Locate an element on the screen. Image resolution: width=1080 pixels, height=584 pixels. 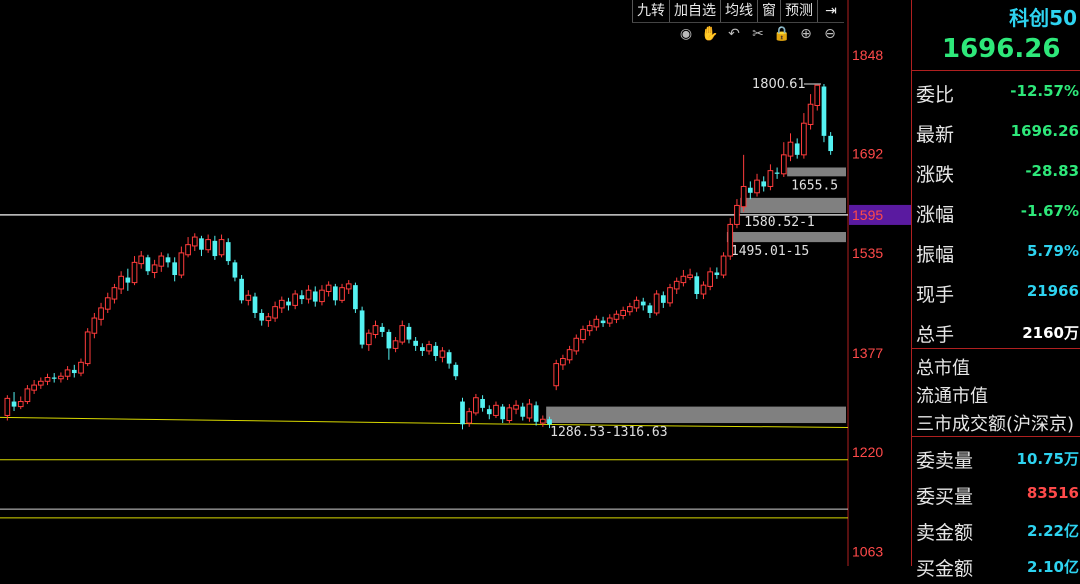
y-tick-label: 1220 is located at coordinates (867, 452).